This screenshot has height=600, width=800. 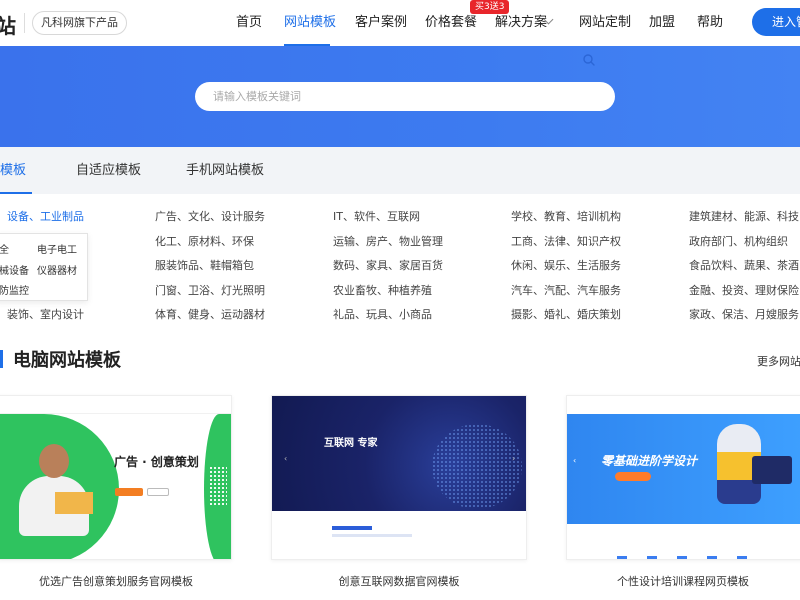 What do you see at coordinates (683, 477) in the screenshot?
I see `template-card-design-course: 零基础进阶学设计 ‹` at bounding box center [683, 477].